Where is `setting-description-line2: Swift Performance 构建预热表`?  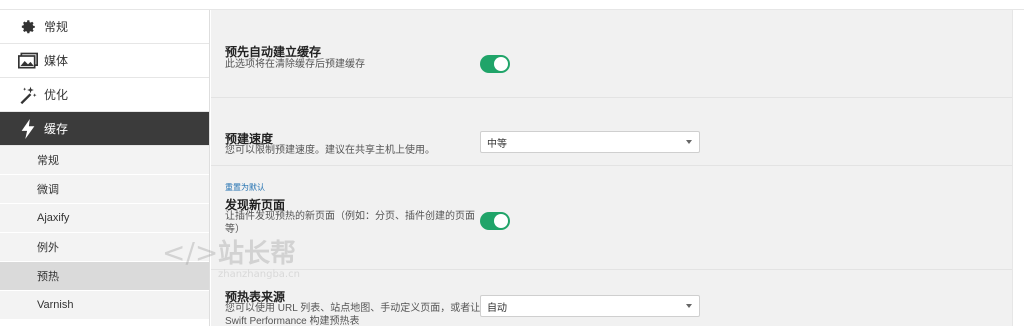
setting-description-line2: Swift Performance 构建预热表 is located at coordinates (292, 321).